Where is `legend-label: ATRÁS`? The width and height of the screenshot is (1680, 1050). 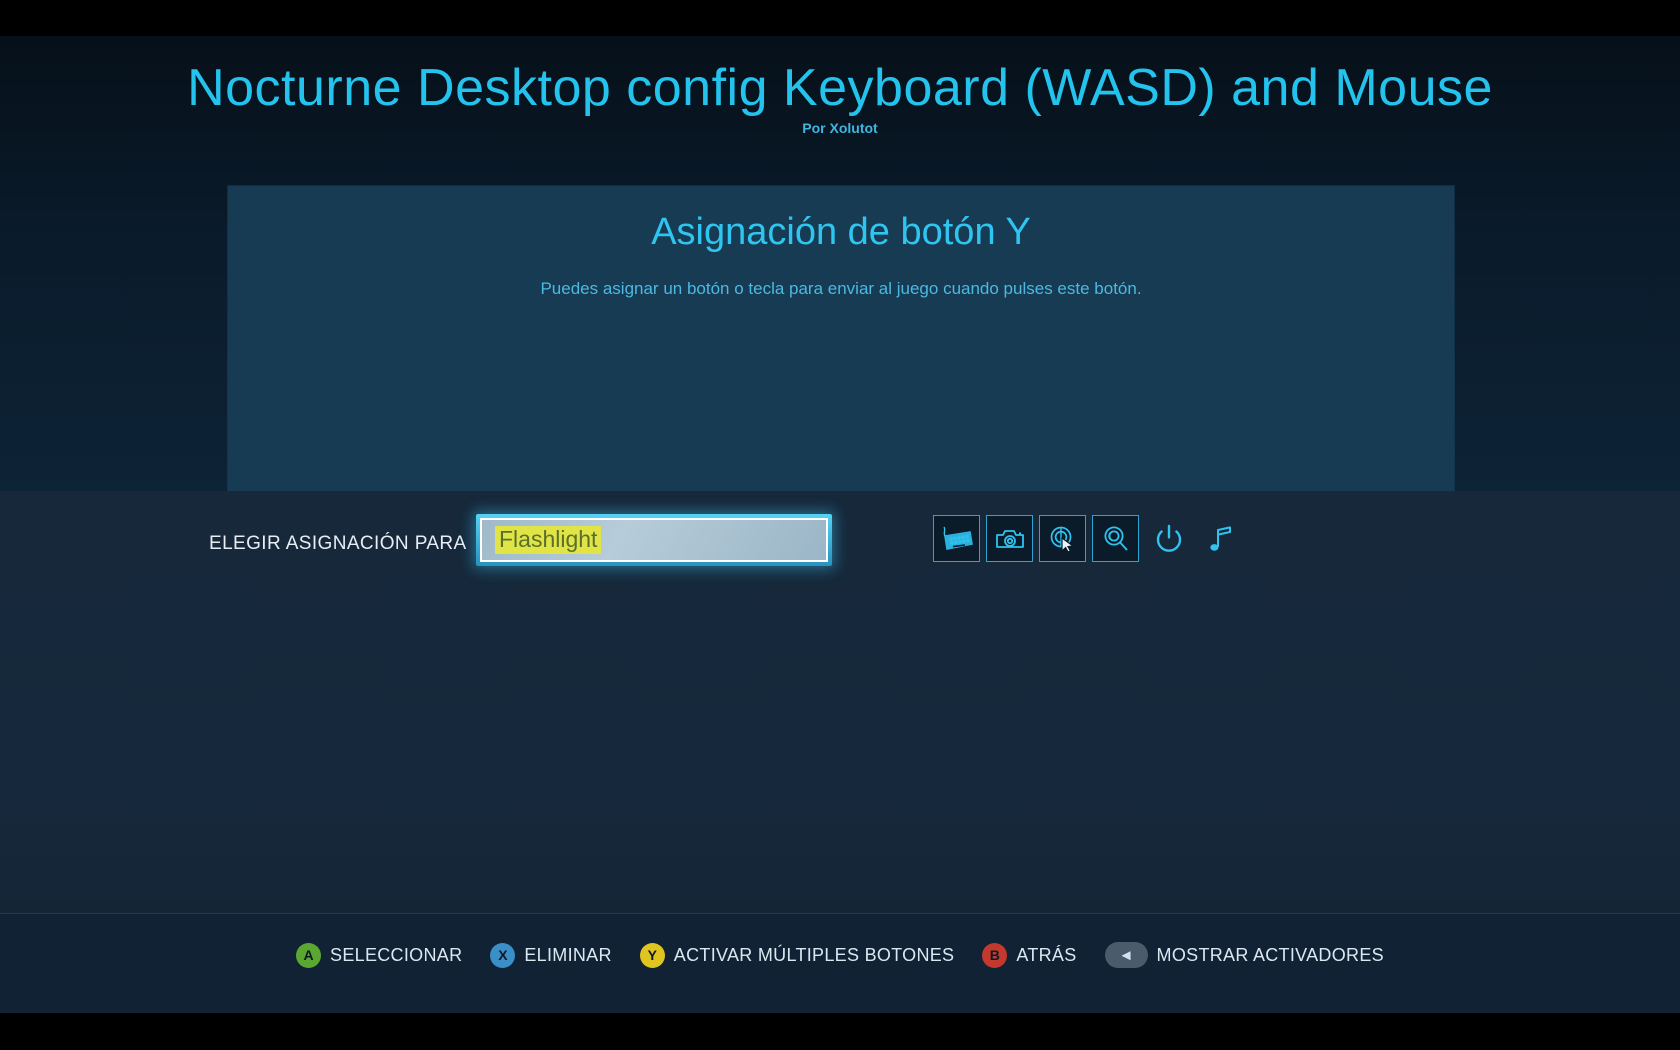 legend-label: ATRÁS is located at coordinates (1046, 954).